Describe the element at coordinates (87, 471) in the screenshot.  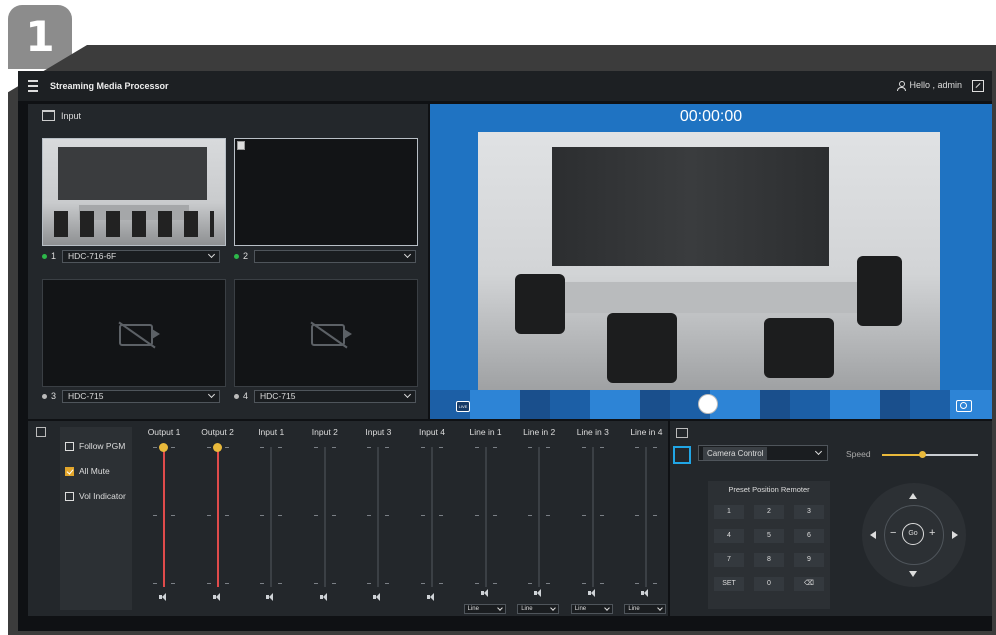
I see `all-mute-option: All Mute` at that location.